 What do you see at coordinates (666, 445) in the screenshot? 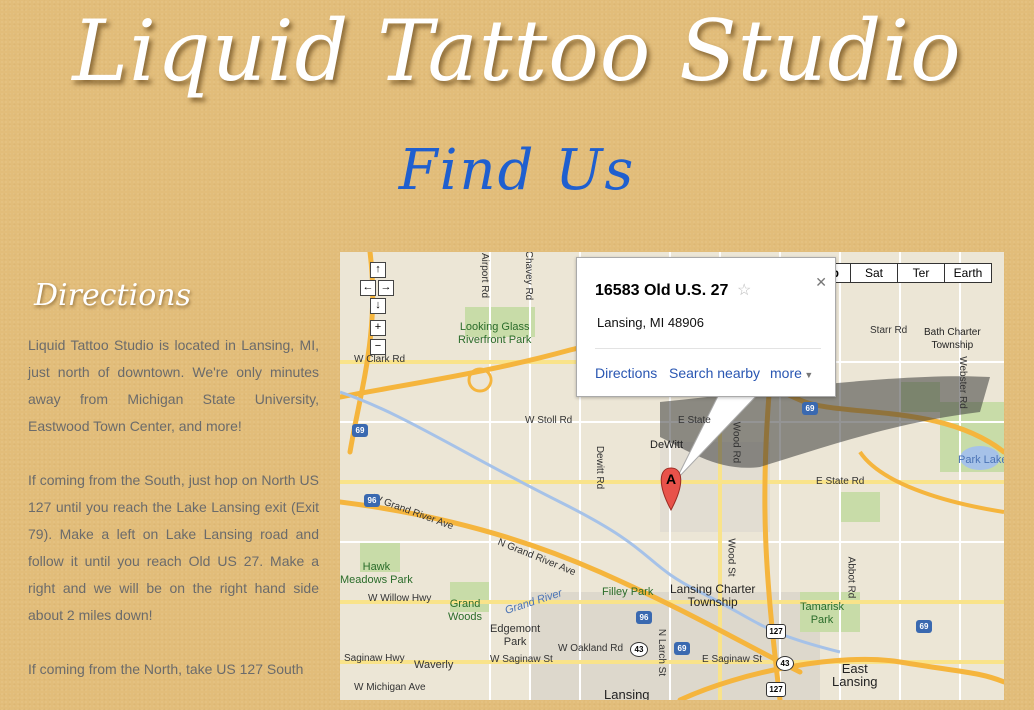
I see `city-label: DeWitt` at bounding box center [666, 445].